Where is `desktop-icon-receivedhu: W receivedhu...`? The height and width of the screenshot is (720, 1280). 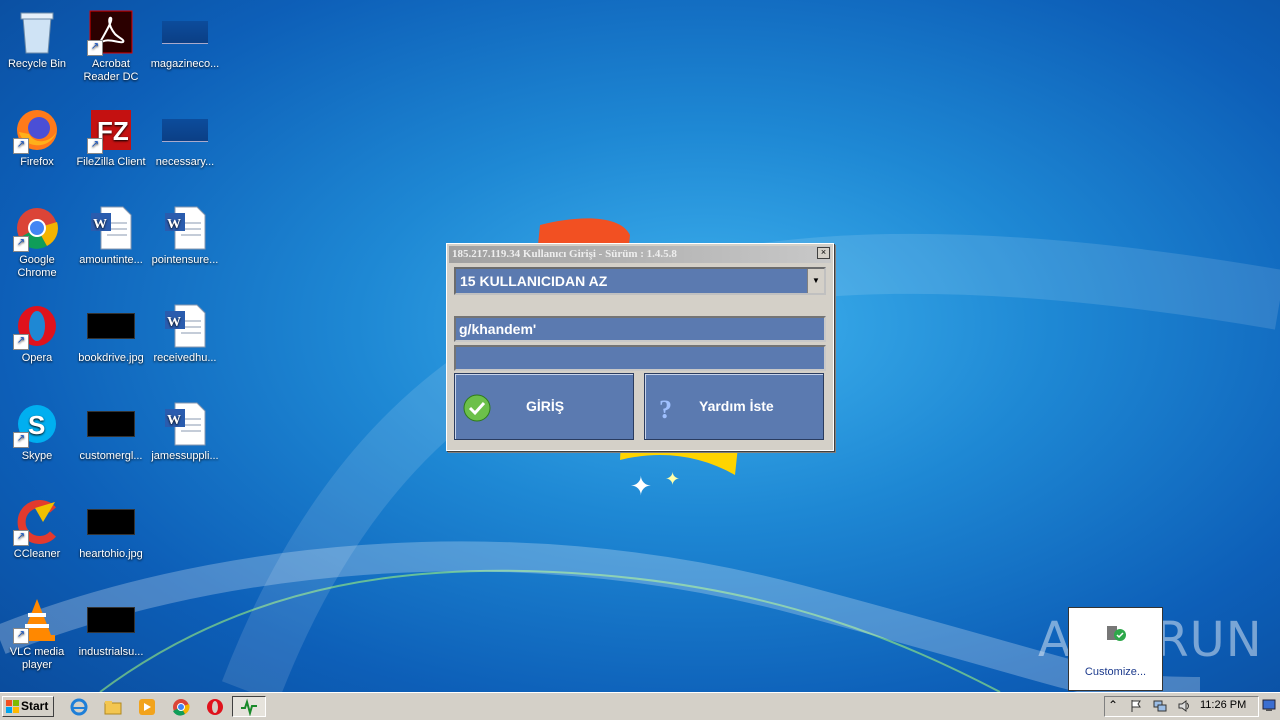
desktop-icon-receivedhu: W receivedhu... is located at coordinates (185, 331).